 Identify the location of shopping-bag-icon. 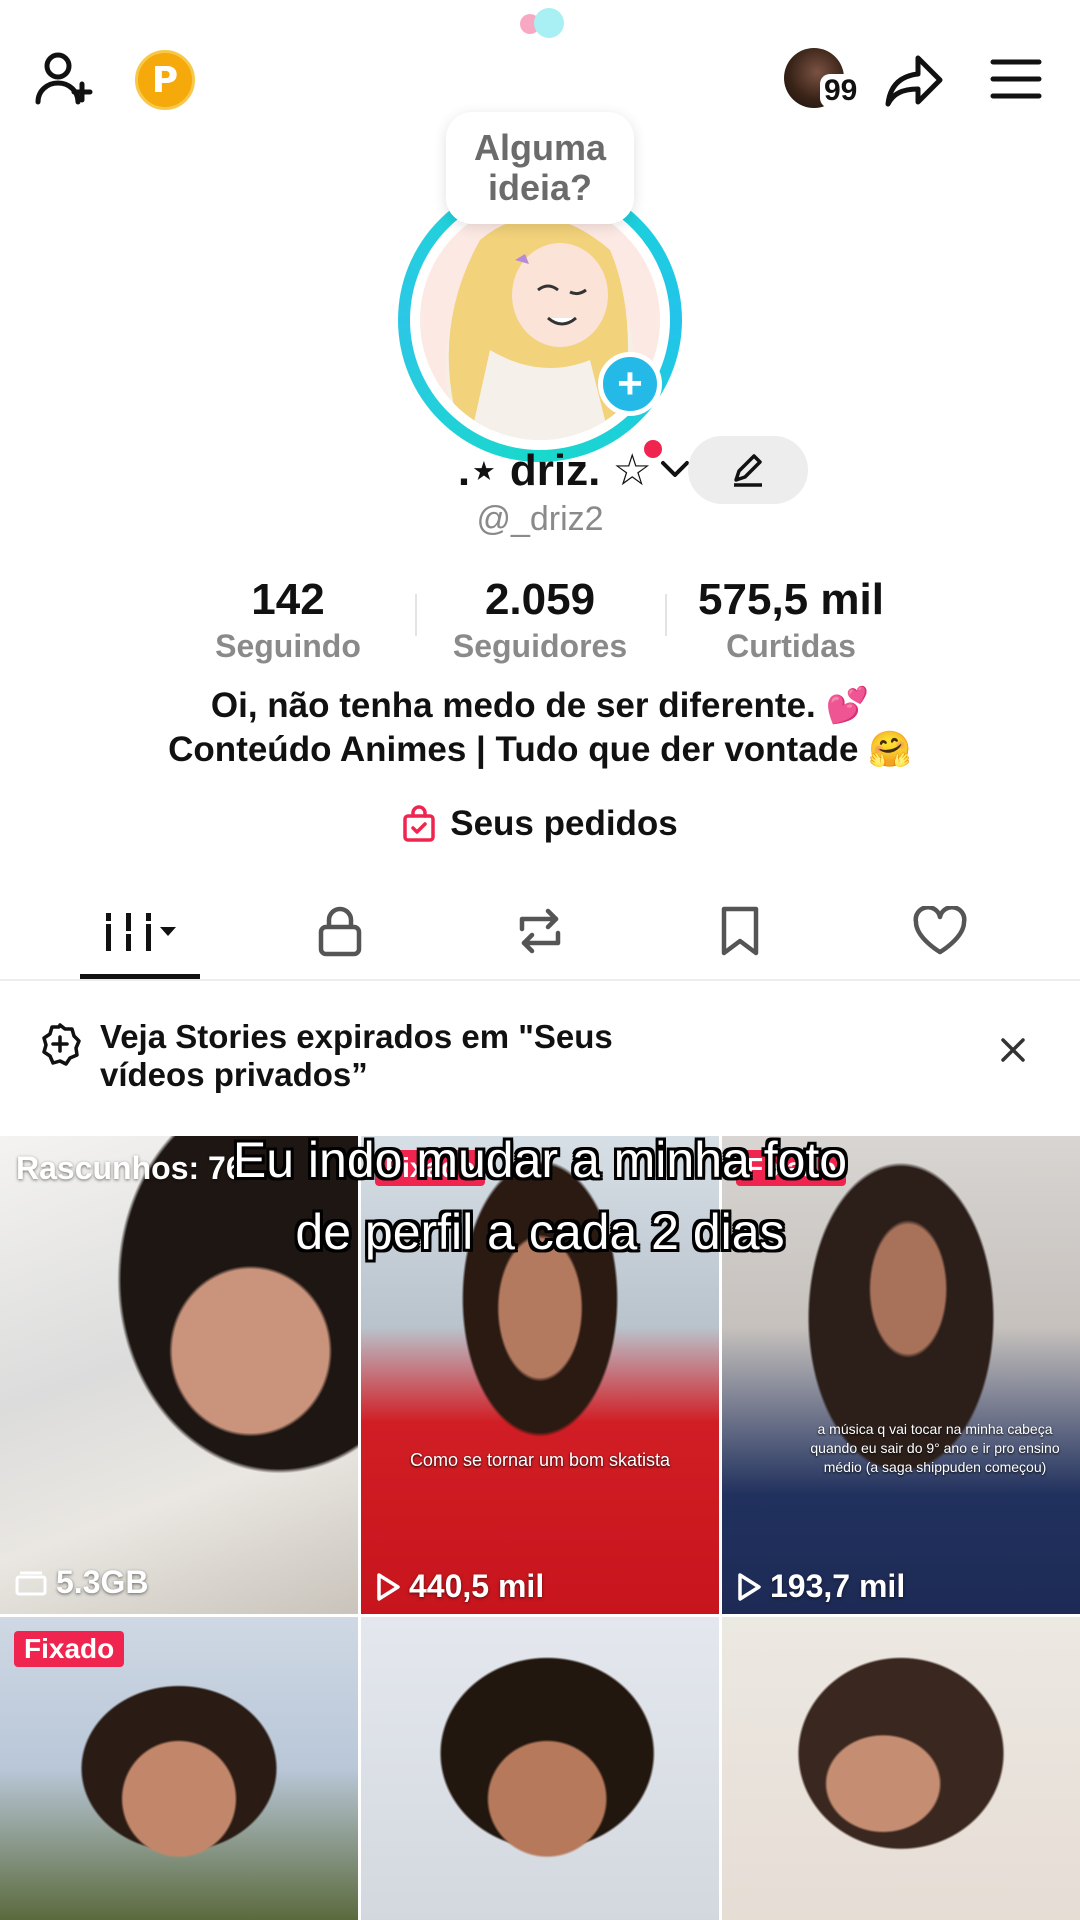
(419, 823).